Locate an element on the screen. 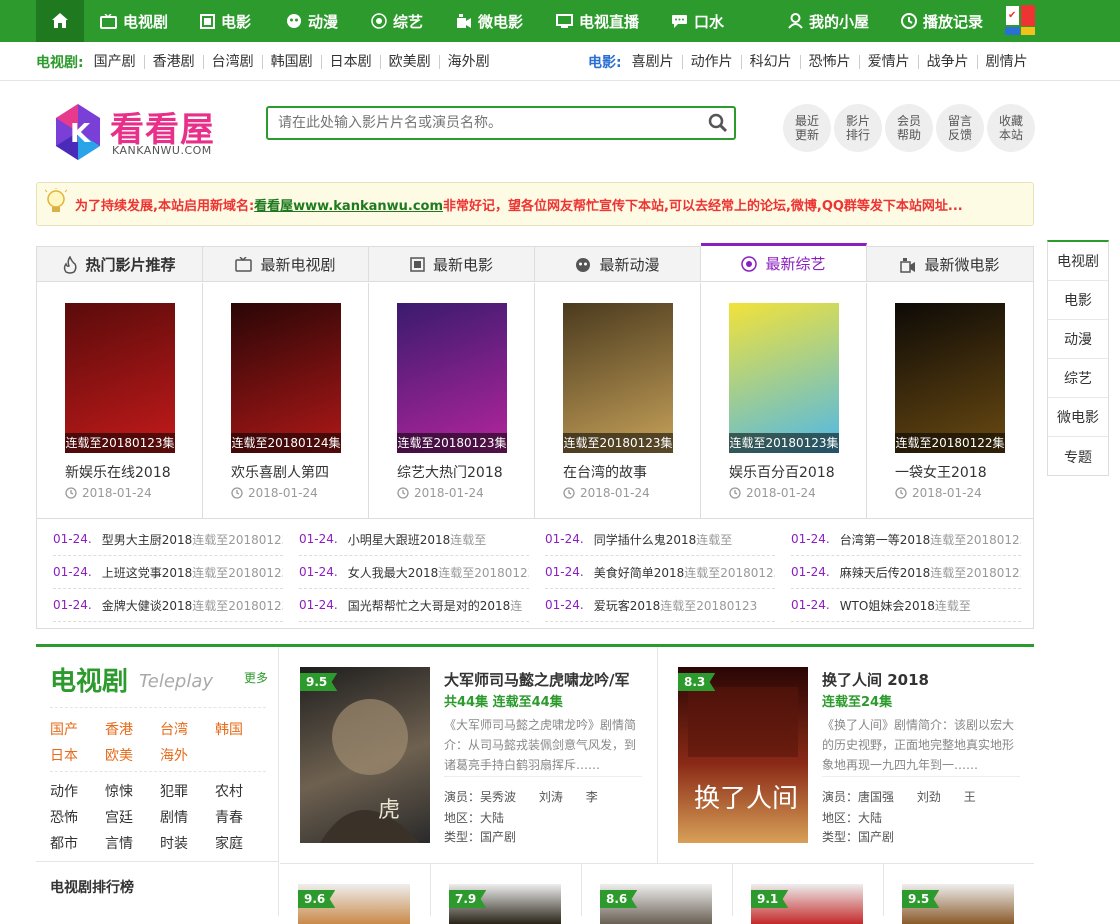  update-item: 01-24. WTO姐妹会2018 连载至 is located at coordinates (906, 605).